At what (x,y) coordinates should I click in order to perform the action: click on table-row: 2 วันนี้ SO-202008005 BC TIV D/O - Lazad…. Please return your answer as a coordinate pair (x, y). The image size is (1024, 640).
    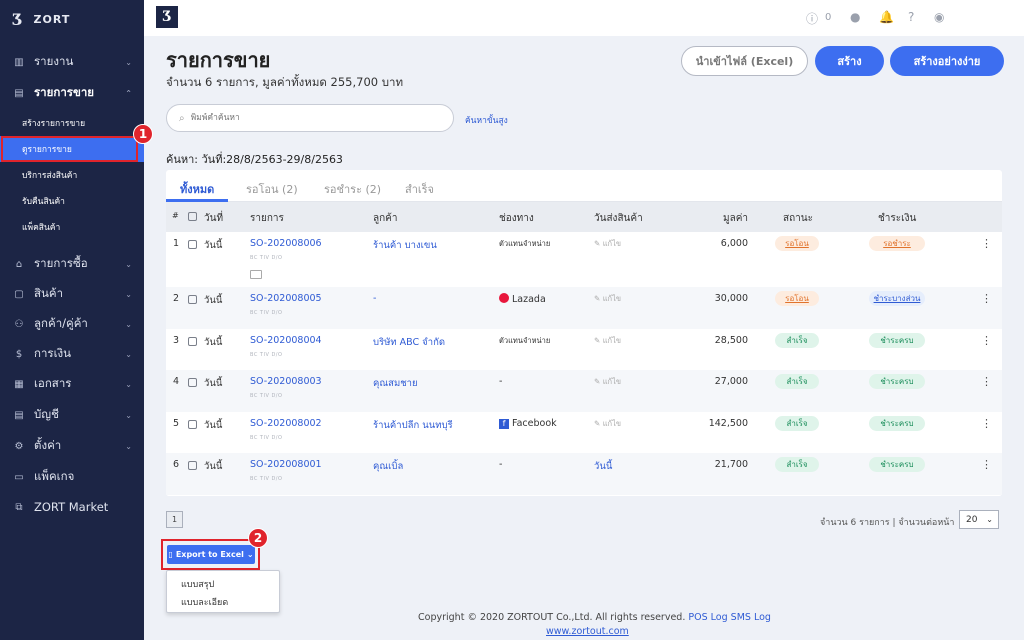
    Looking at the image, I should click on (584, 308).